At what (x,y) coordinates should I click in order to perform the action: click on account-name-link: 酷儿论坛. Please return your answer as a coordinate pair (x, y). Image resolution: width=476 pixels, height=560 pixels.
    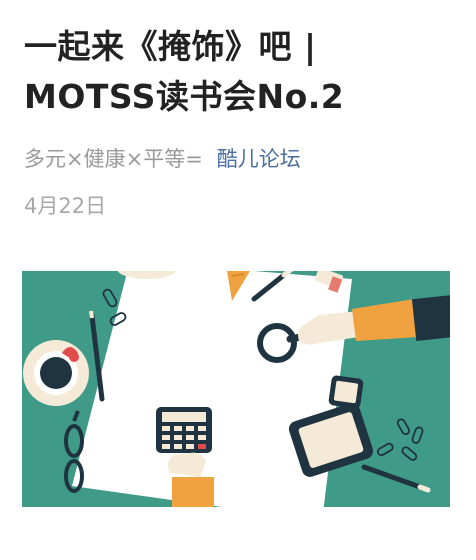
    Looking at the image, I should click on (259, 159).